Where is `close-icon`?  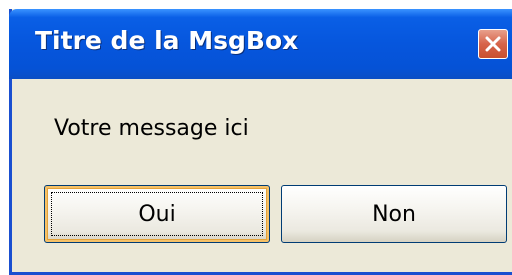 close-icon is located at coordinates (493, 44).